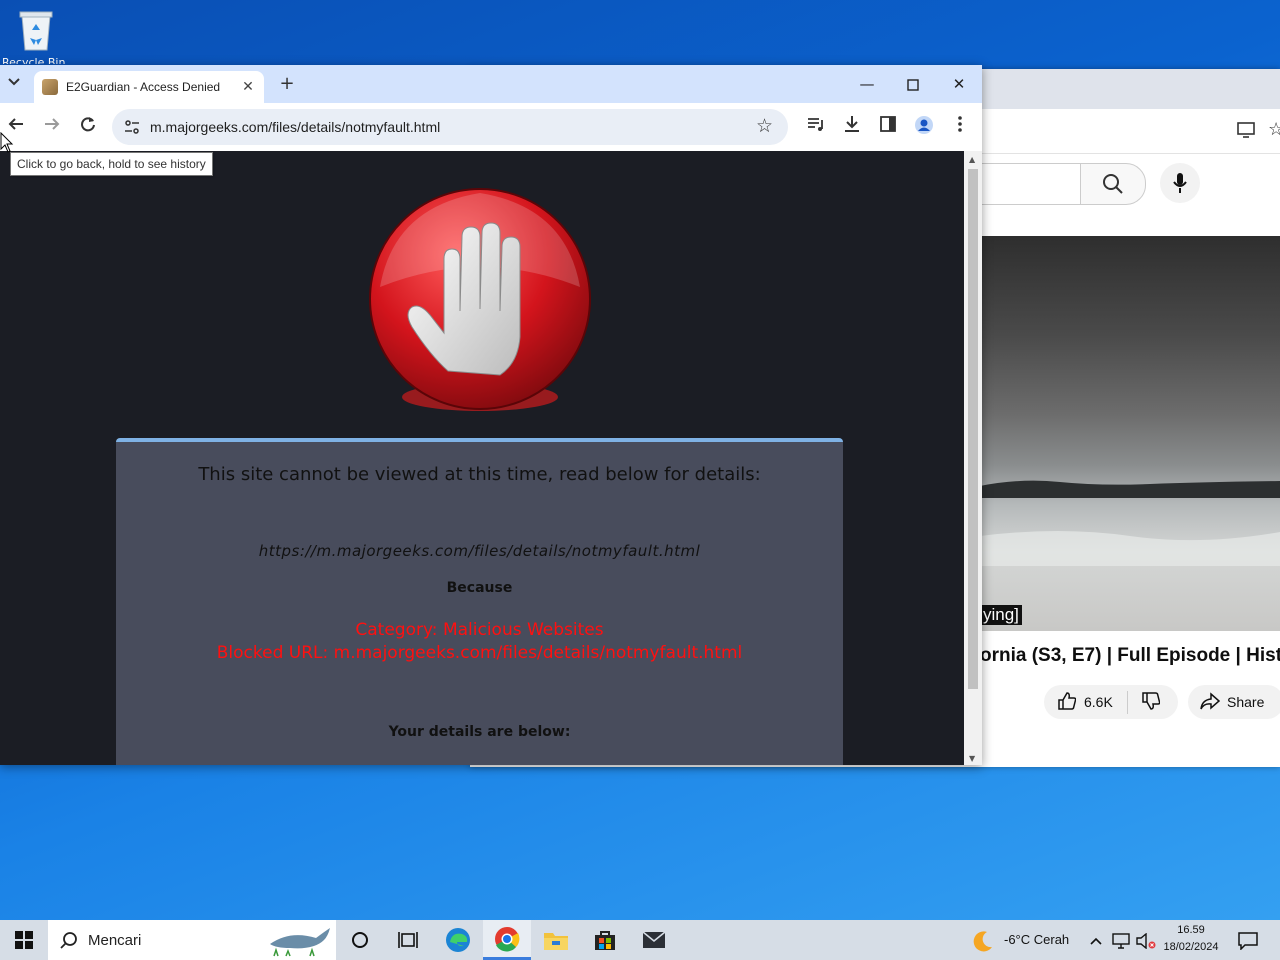 This screenshot has width=1280, height=960. Describe the element at coordinates (1130, 433) in the screenshot. I see `video-player` at that location.